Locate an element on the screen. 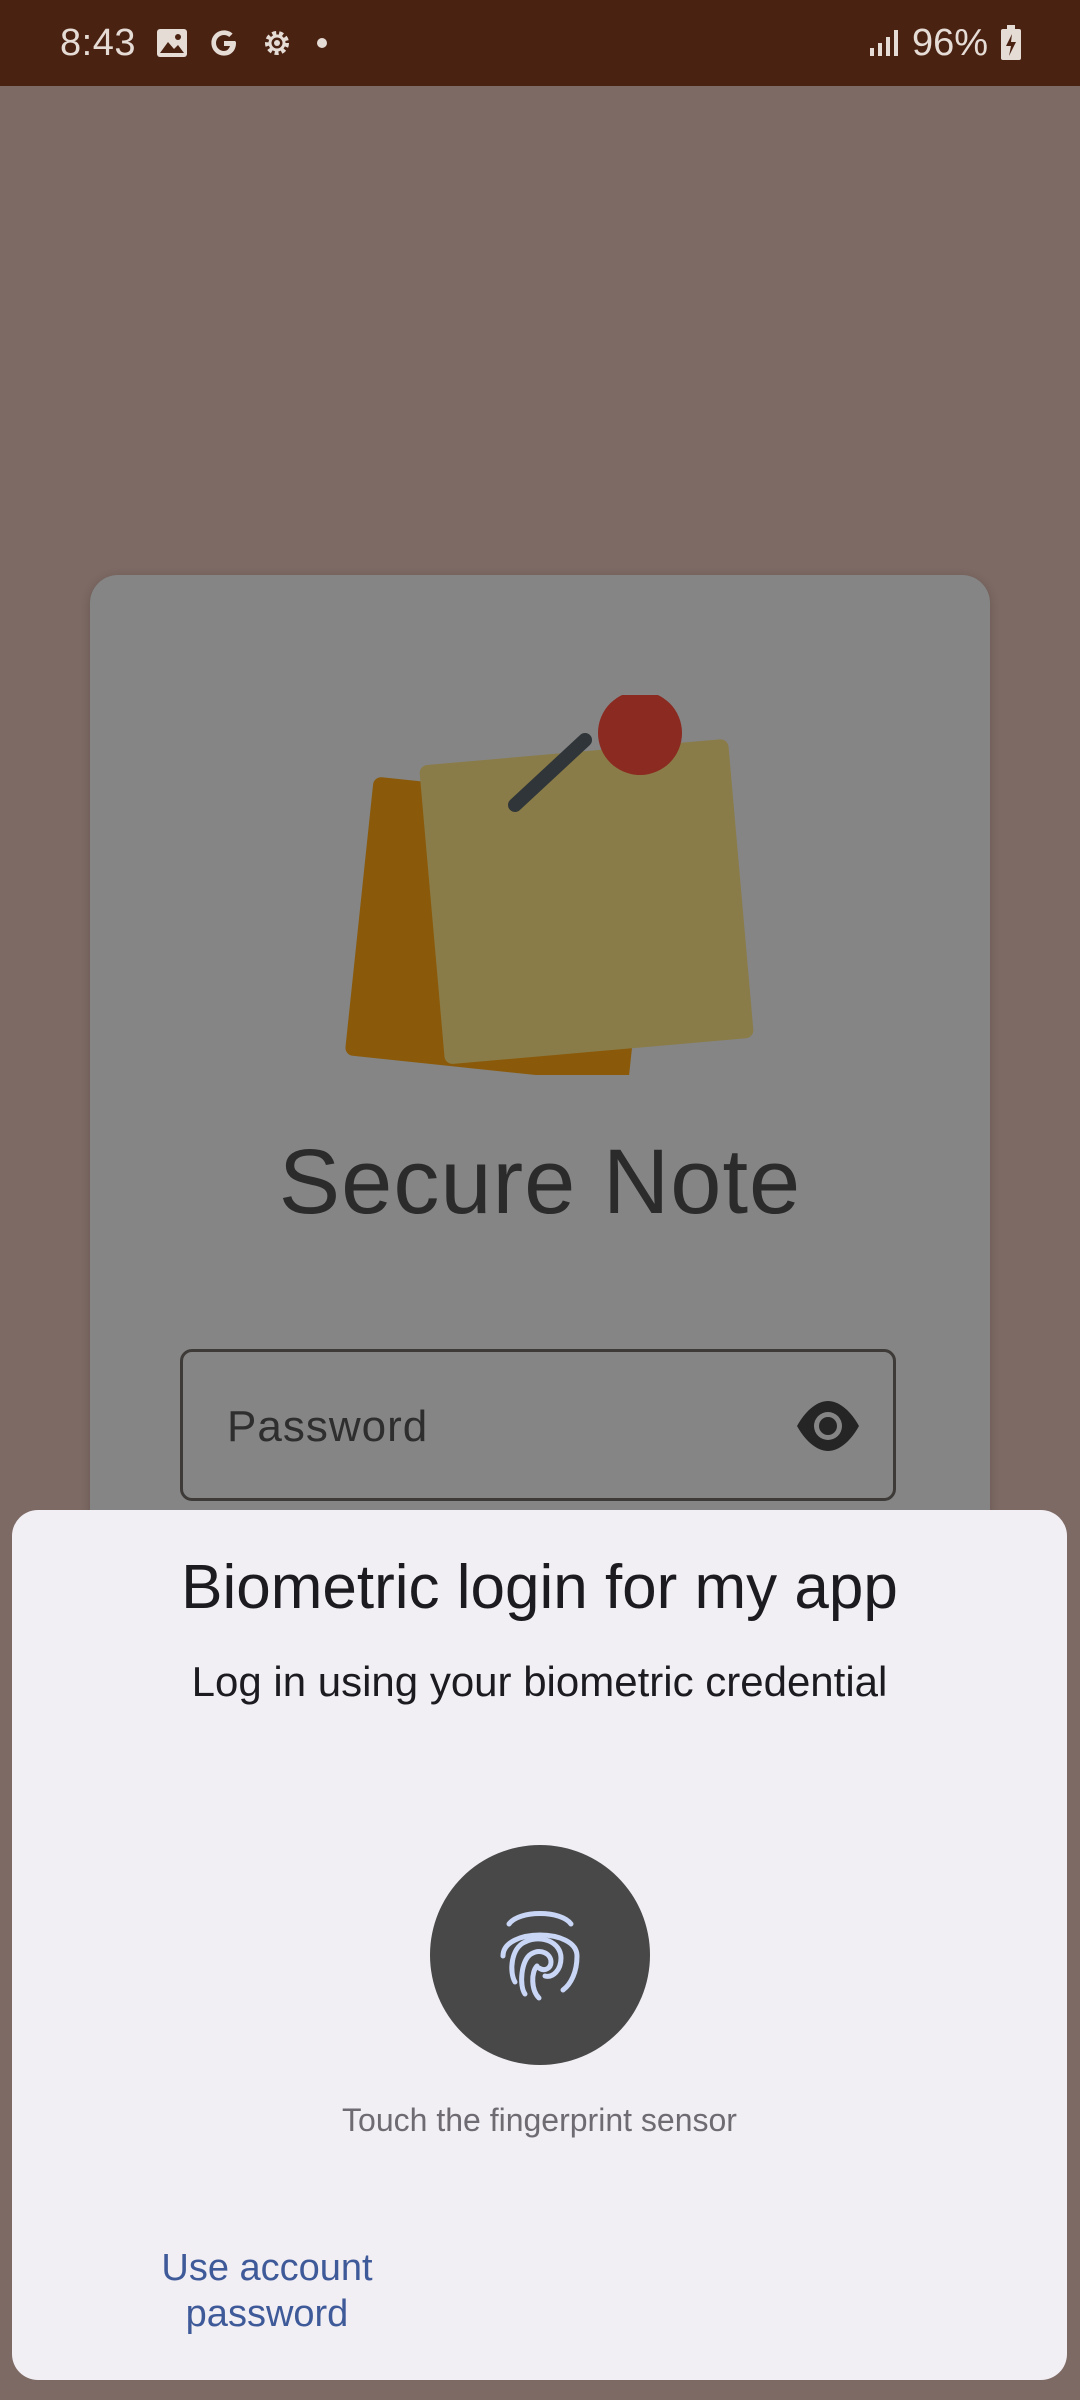 The height and width of the screenshot is (2400, 1080). status-bar-right: 96% is located at coordinates (945, 43).